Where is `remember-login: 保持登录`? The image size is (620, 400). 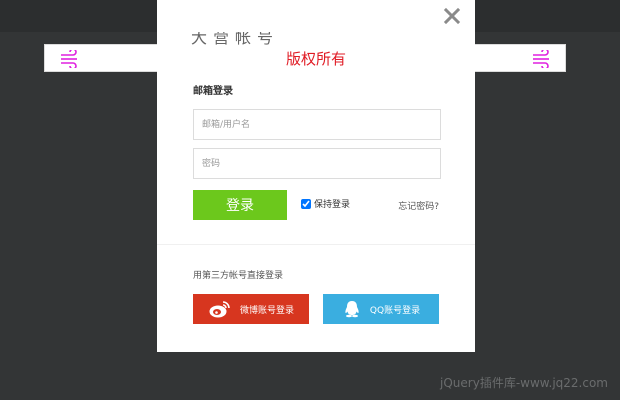 remember-login: 保持登录 is located at coordinates (325, 203).